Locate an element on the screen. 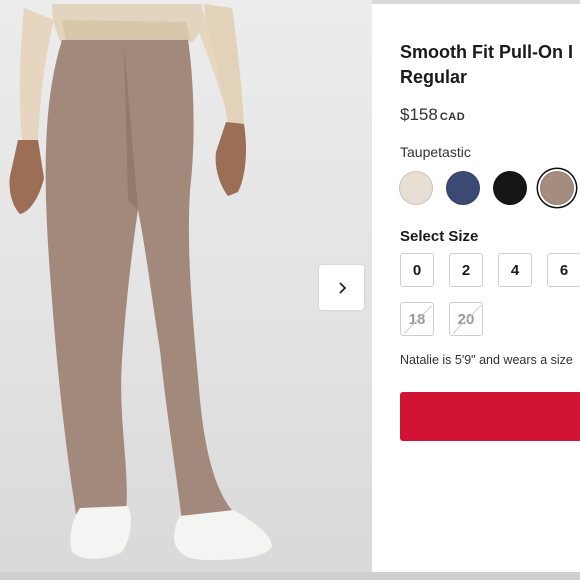 The image size is (580, 580). size-button-0: 0 is located at coordinates (417, 270).